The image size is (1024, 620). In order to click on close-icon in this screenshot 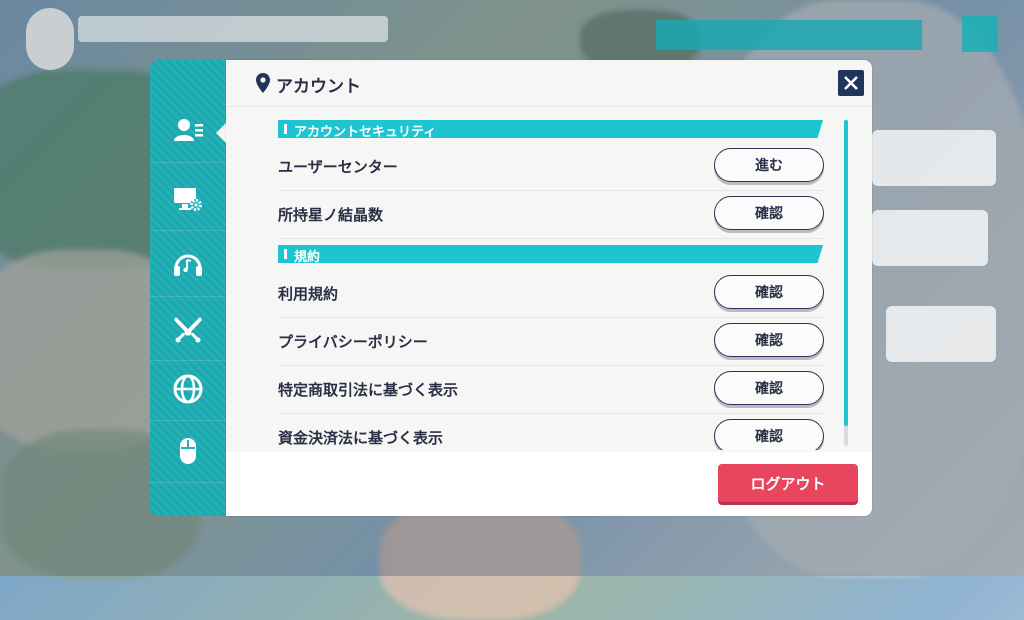, I will do `click(851, 83)`.